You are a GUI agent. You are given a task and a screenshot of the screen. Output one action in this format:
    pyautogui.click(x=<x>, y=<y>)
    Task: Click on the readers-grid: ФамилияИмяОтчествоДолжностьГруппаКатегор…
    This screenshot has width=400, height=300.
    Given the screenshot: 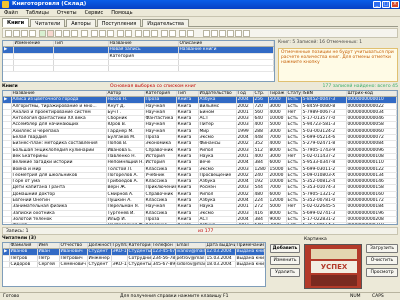 What is the action you would take?
    pyautogui.click(x=134, y=256)
    